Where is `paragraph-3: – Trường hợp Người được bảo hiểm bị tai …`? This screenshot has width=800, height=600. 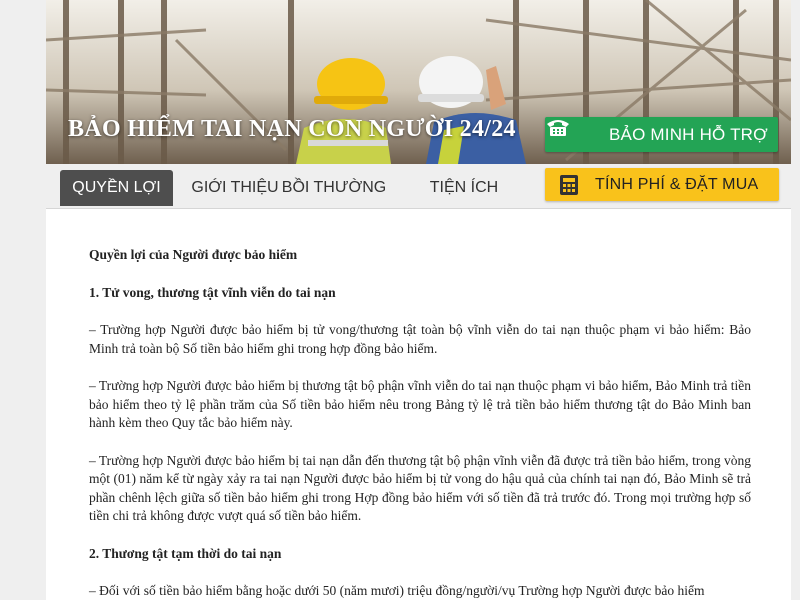
paragraph-3: – Trường hợp Người được bảo hiểm bị tai … is located at coordinates (420, 488).